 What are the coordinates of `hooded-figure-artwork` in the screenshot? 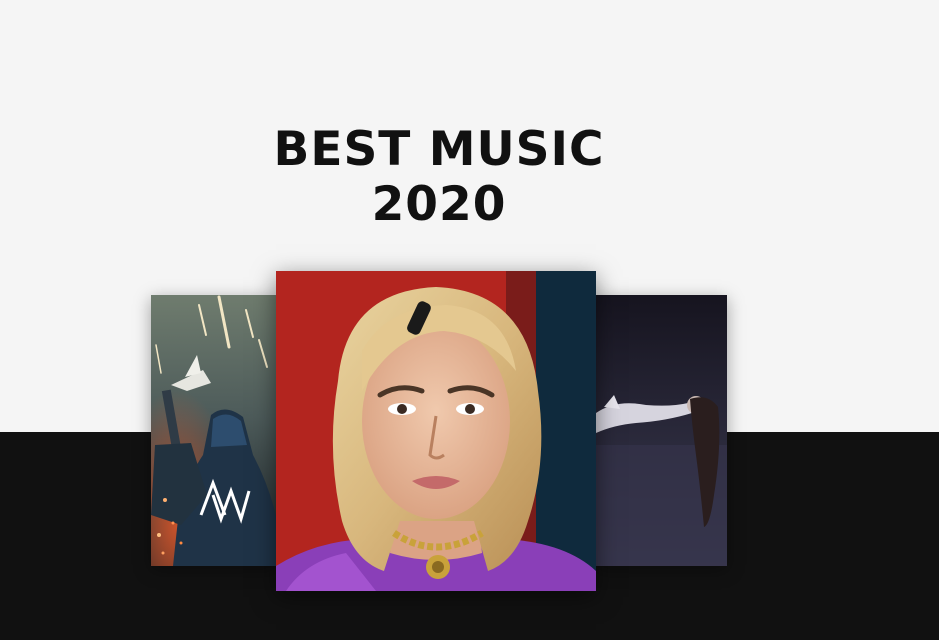 It's located at (214, 430).